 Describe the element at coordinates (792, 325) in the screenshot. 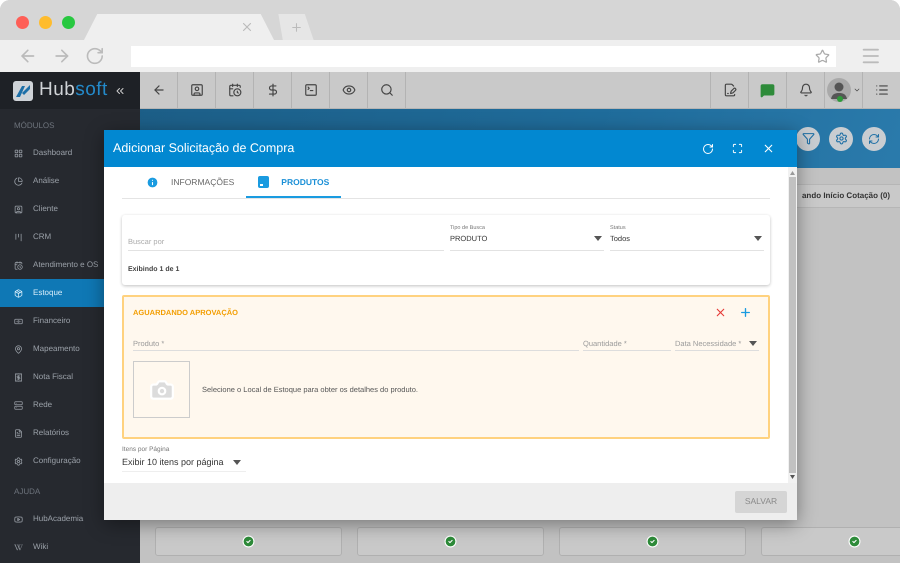

I see `scrollbar-thumb` at that location.